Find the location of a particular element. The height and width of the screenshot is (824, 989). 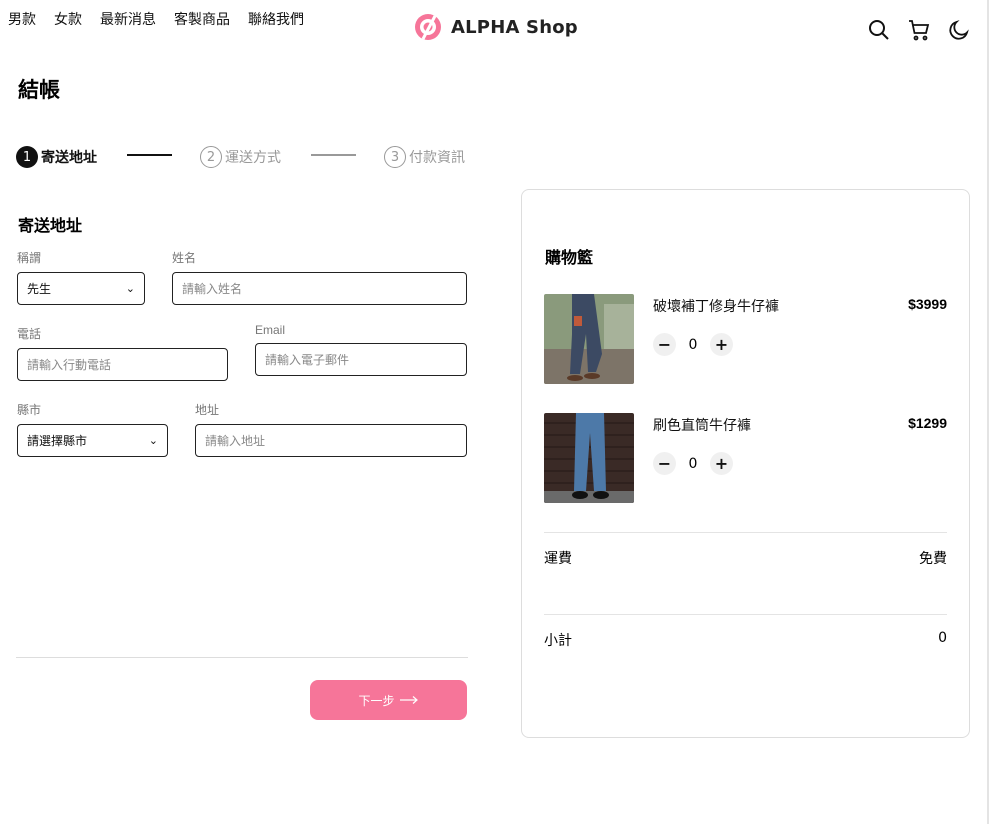

email-label: Email is located at coordinates (270, 330).